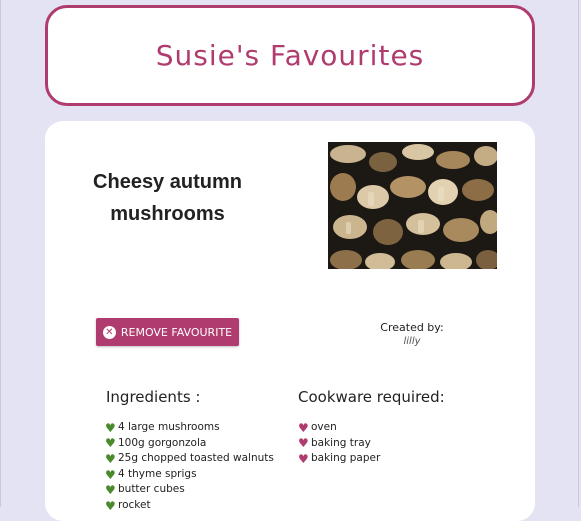  Describe the element at coordinates (151, 489) in the screenshot. I see `ingredient-text: butter cubes` at that location.